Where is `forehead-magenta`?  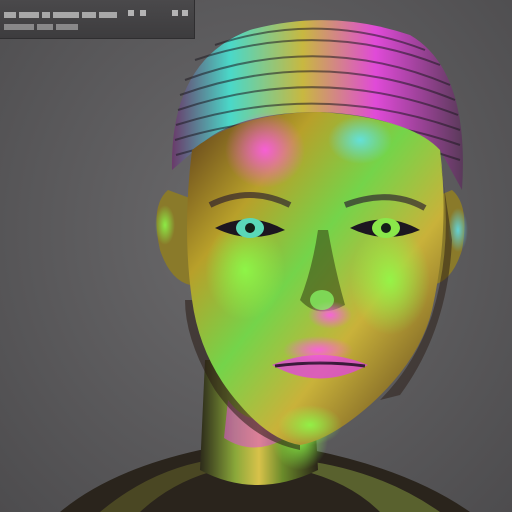
forehead-magenta is located at coordinates (265, 150).